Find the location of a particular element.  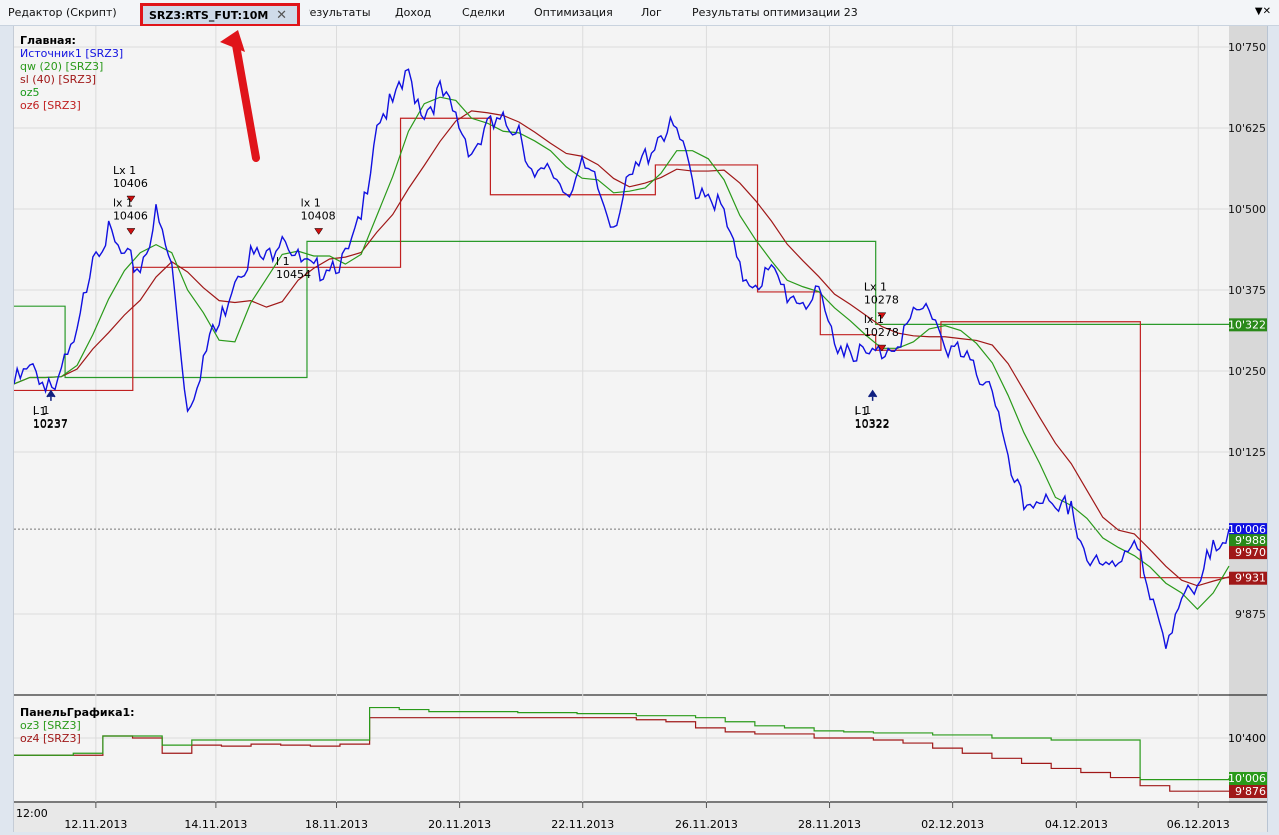

time-label: 12:00 is located at coordinates (32, 813).